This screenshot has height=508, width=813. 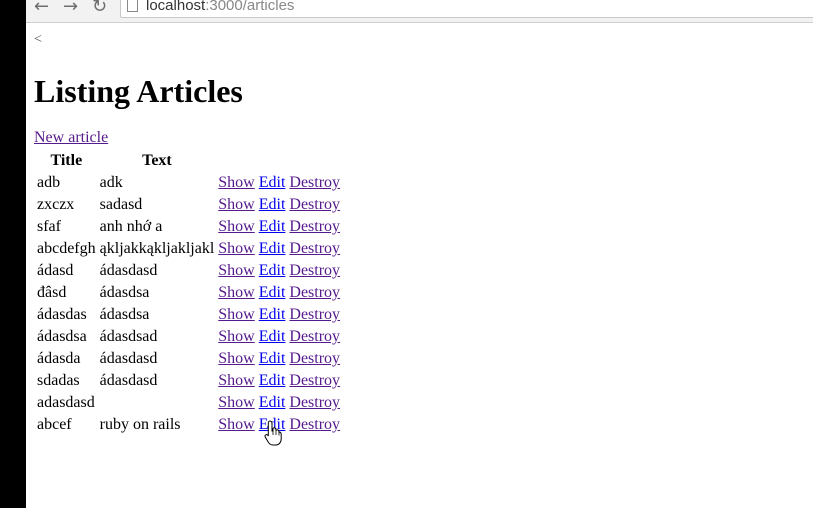 I want to click on article-title-cell: ádasd, so click(x=55, y=270).